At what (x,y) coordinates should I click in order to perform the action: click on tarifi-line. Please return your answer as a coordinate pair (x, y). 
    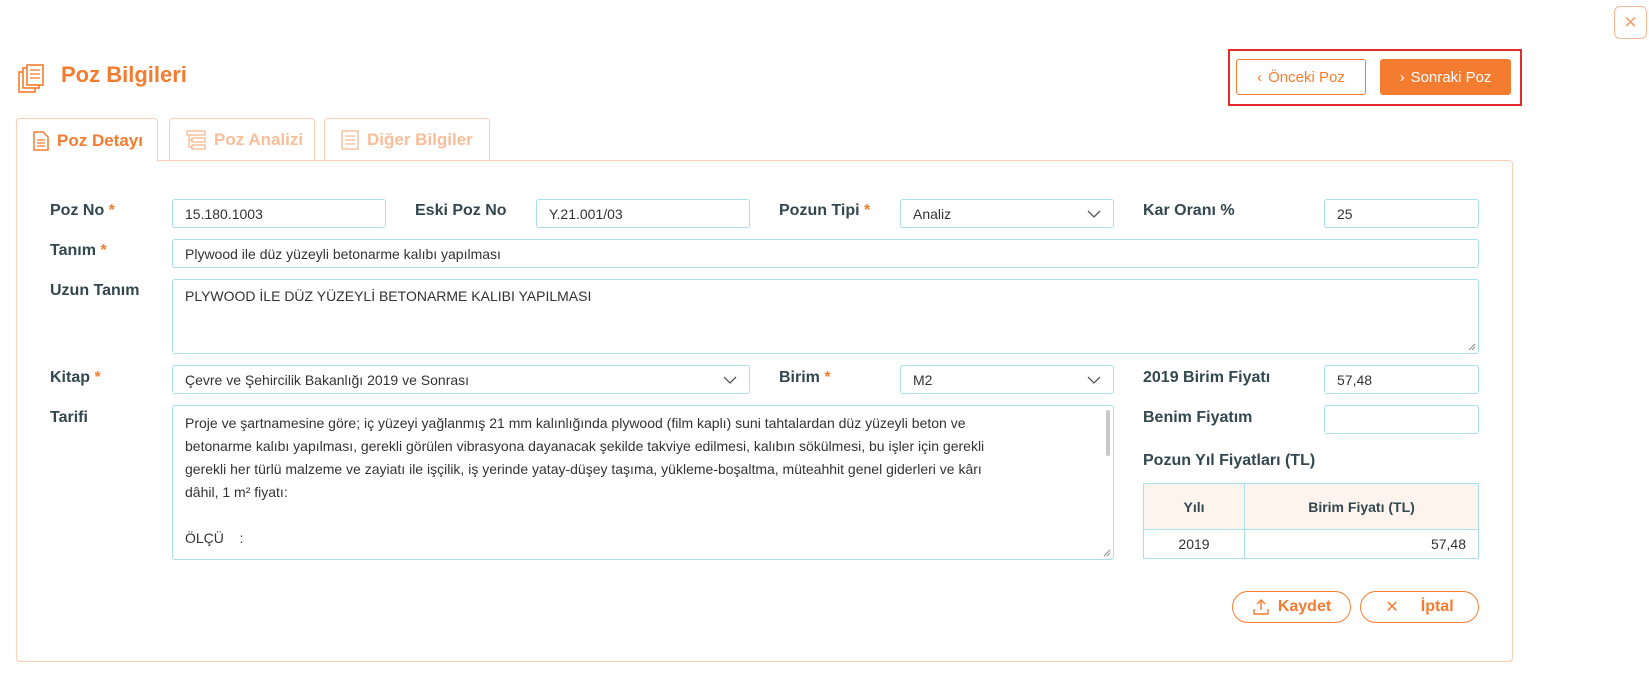
    Looking at the image, I should click on (643, 515).